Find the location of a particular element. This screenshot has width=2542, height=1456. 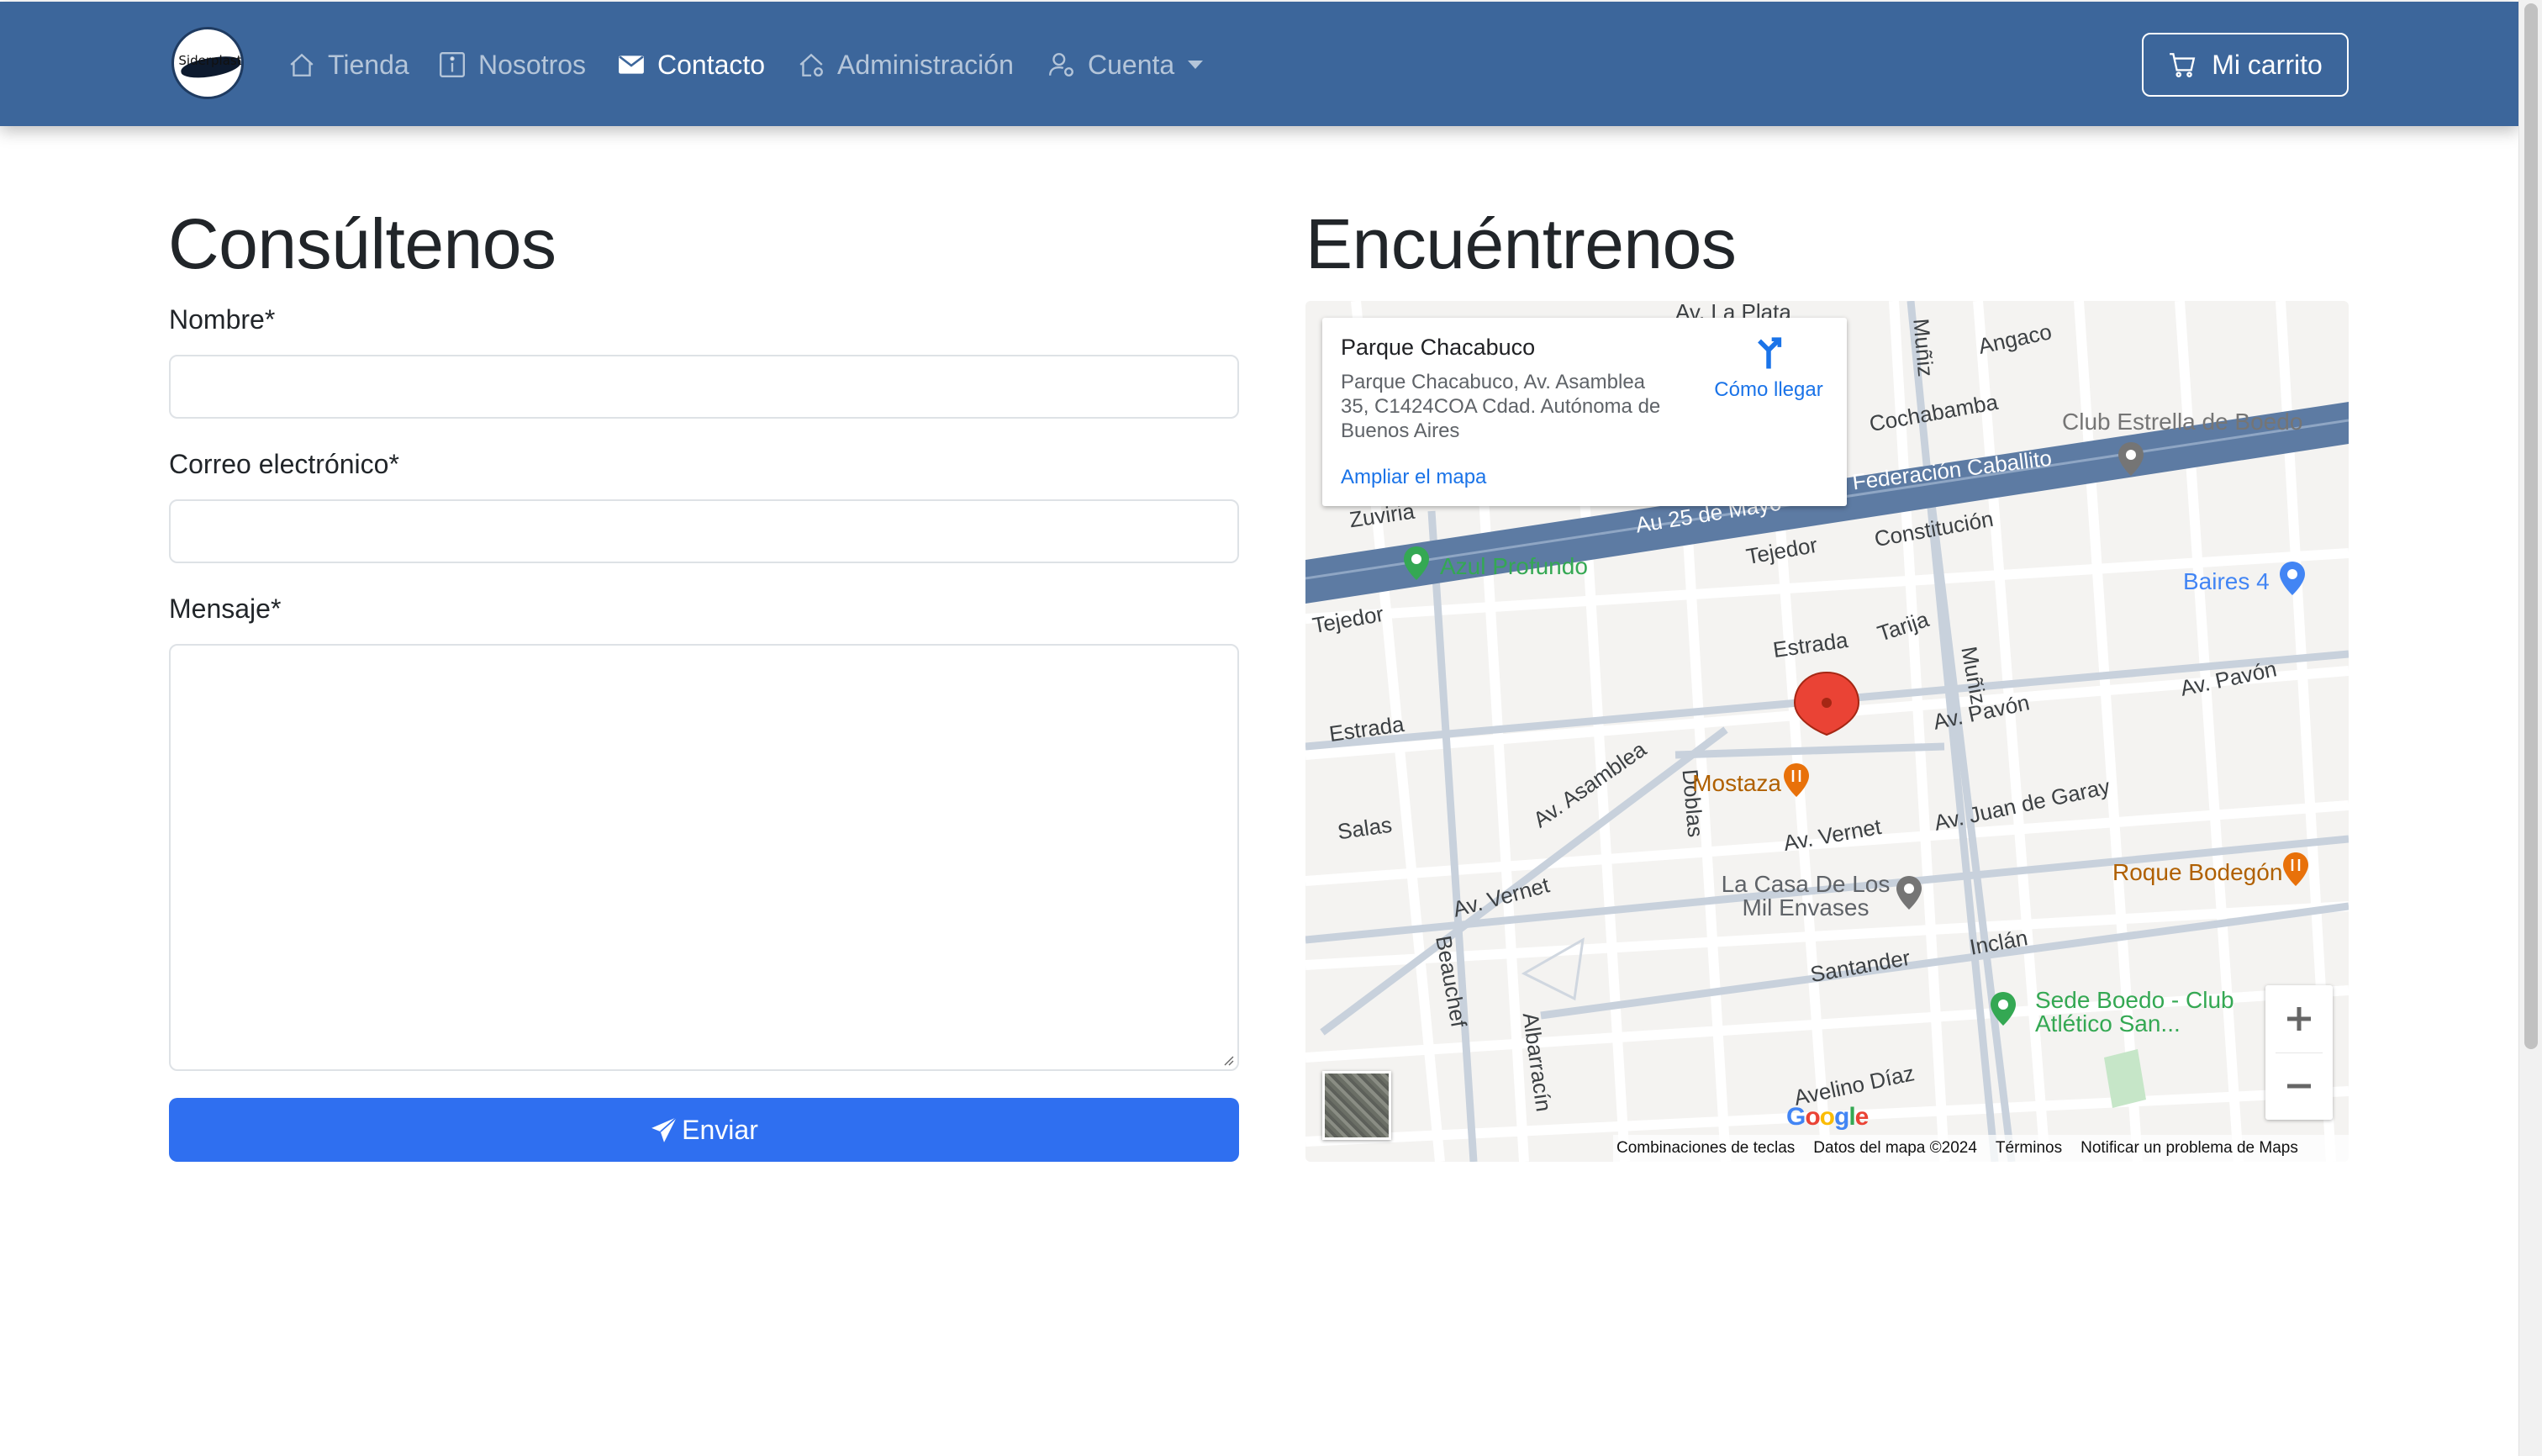

nav-item-administracion: Administración is located at coordinates (905, 65).